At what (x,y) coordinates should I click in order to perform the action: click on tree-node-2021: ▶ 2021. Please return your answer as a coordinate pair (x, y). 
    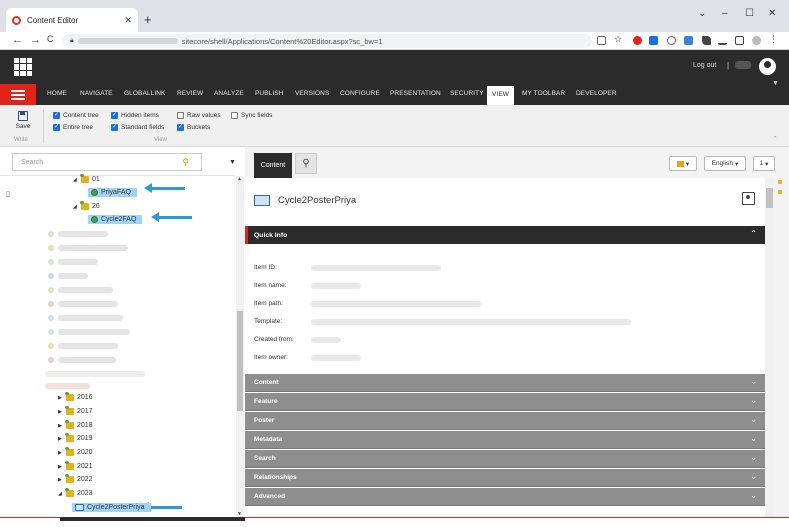
    Looking at the image, I should click on (75, 465).